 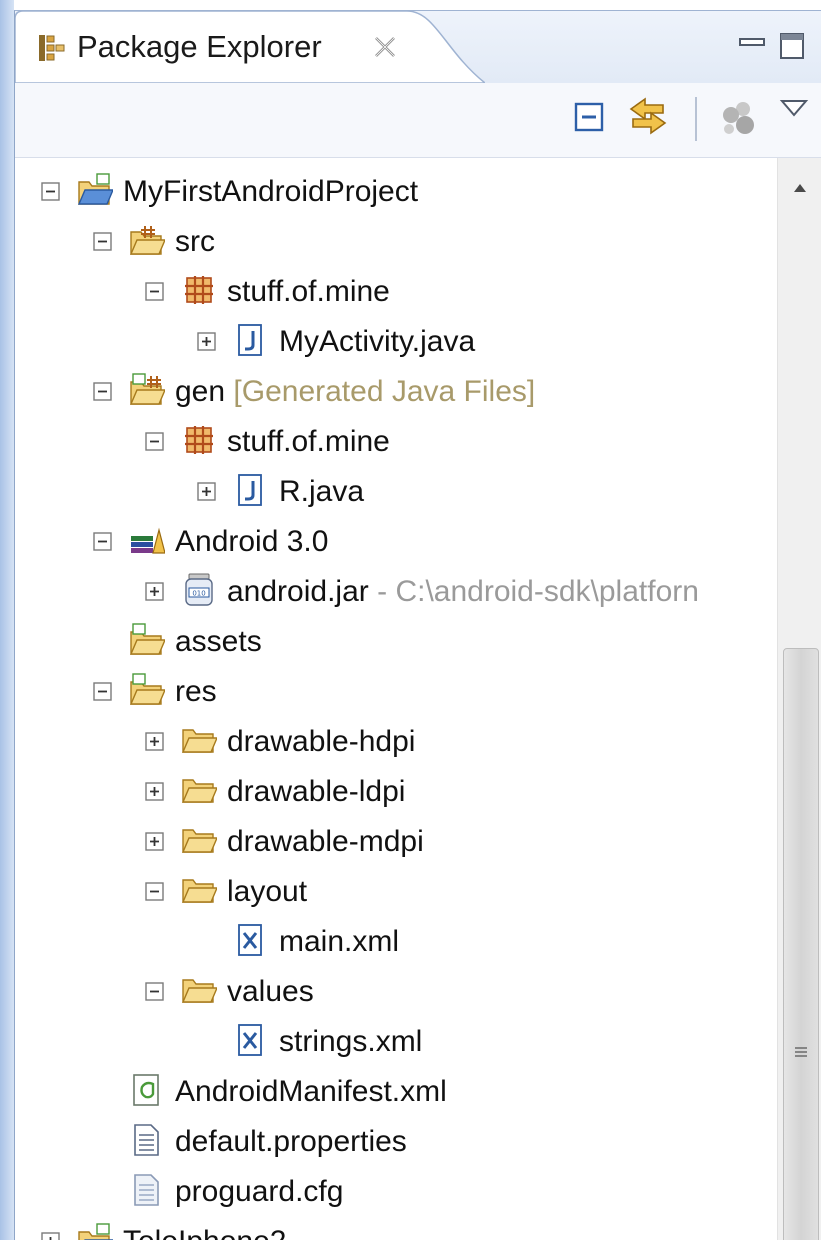 What do you see at coordinates (396, 741) in the screenshot?
I see `tree-row-folder: drawable-hdpi` at bounding box center [396, 741].